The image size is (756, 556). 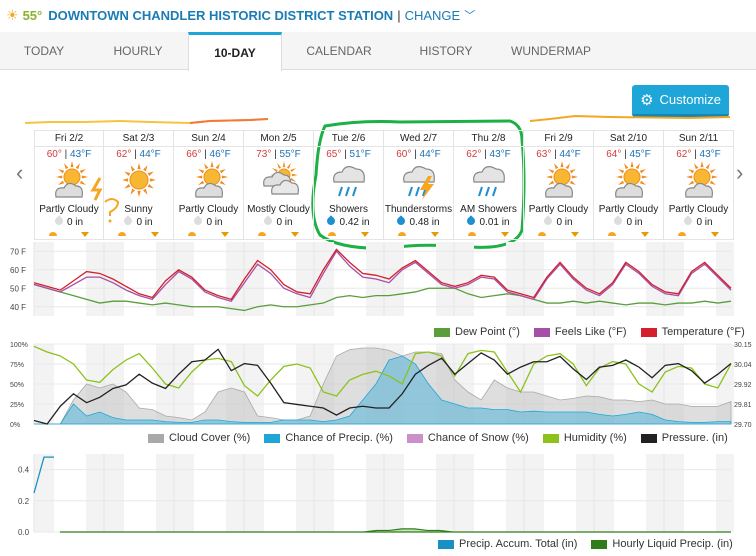 What do you see at coordinates (478, 438) in the screenshot?
I see `legend-label: Chance of Snow (%)` at bounding box center [478, 438].